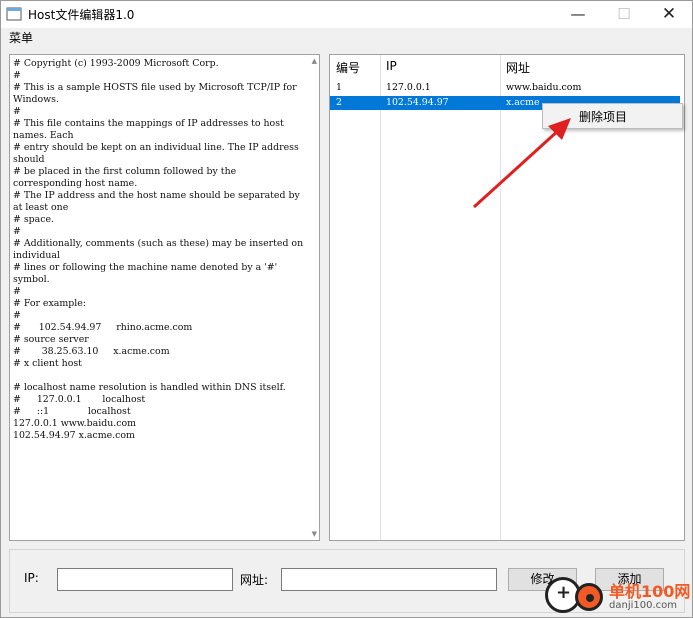 The width and height of the screenshot is (693, 618). Describe the element at coordinates (254, 580) in the screenshot. I see `url-label: 网址:` at that location.